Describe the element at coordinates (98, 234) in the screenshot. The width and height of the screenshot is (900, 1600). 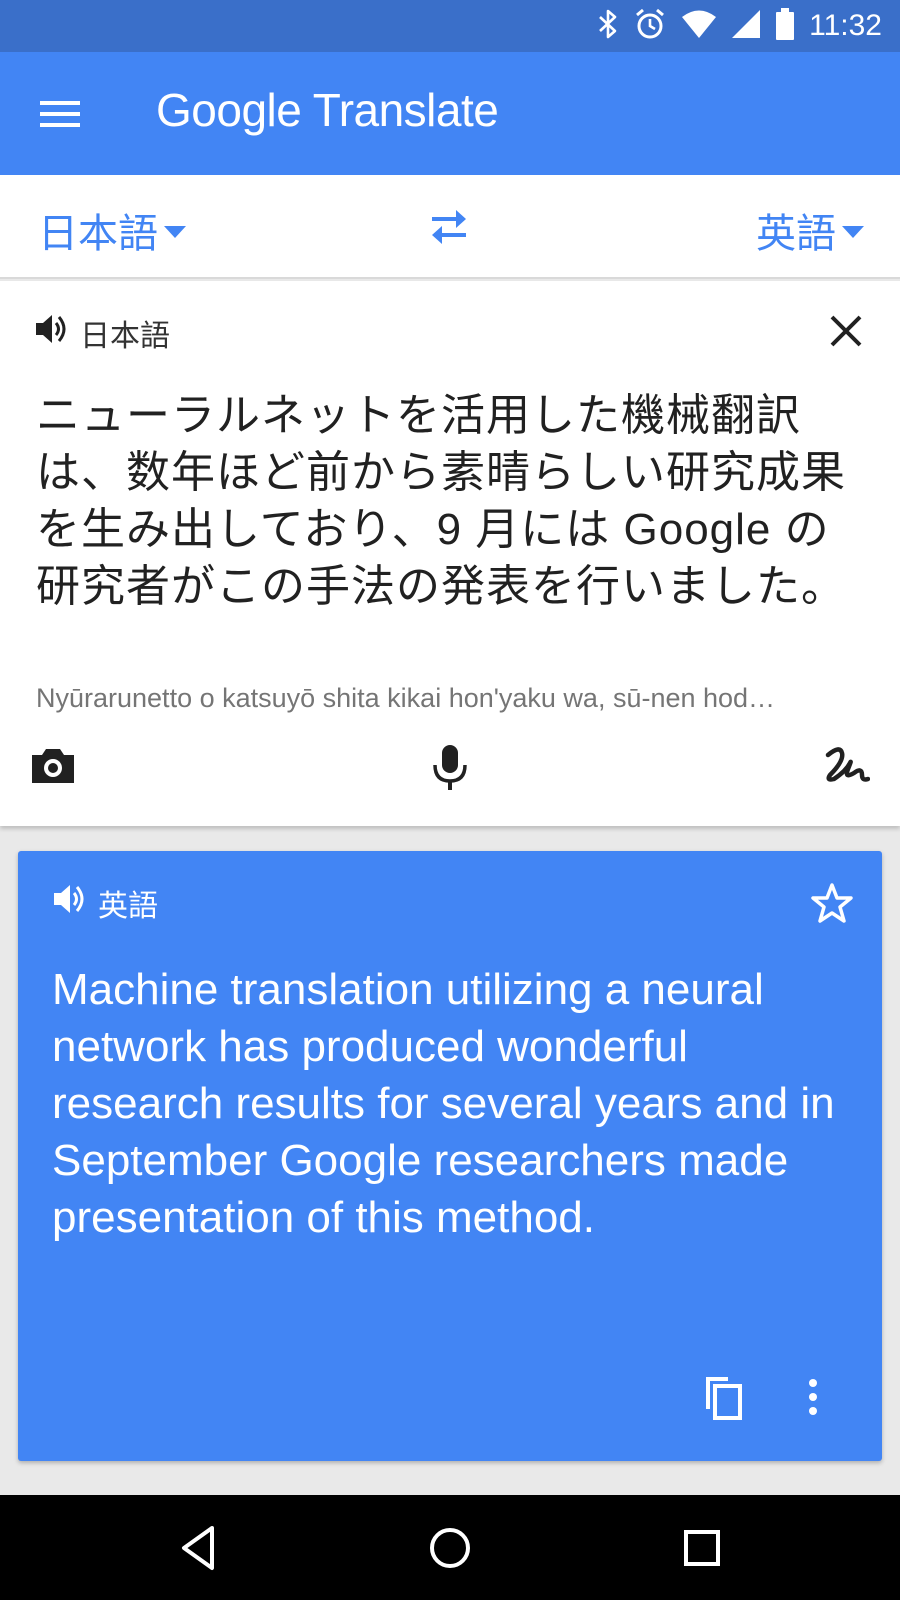
I see `source-language-label: 日本語` at that location.